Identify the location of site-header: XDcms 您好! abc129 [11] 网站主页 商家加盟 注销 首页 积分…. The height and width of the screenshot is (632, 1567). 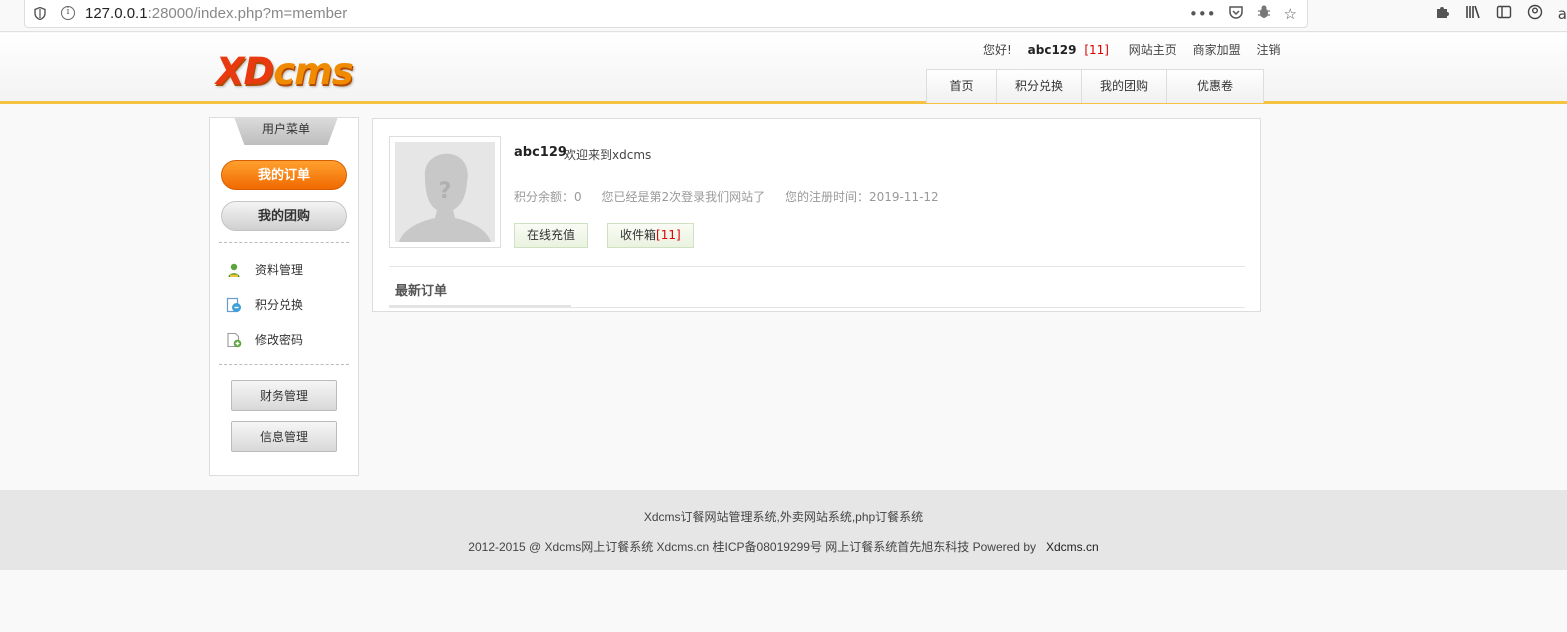
(783, 68).